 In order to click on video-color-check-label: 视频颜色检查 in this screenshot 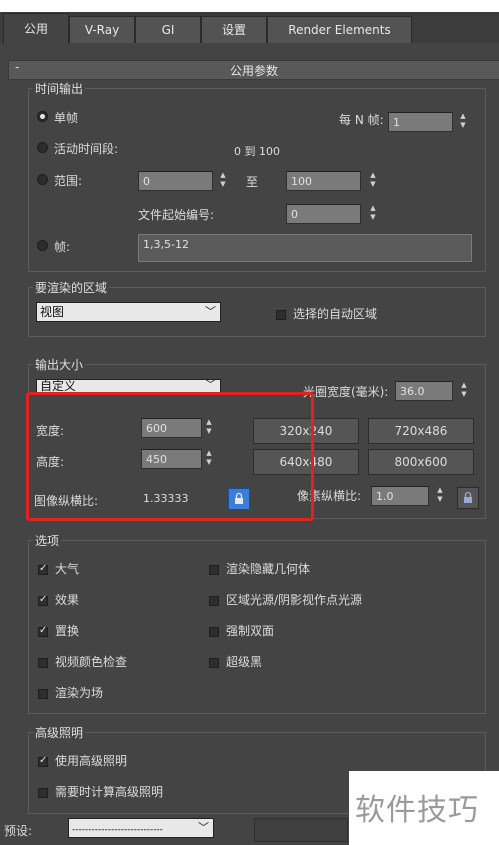, I will do `click(91, 662)`.